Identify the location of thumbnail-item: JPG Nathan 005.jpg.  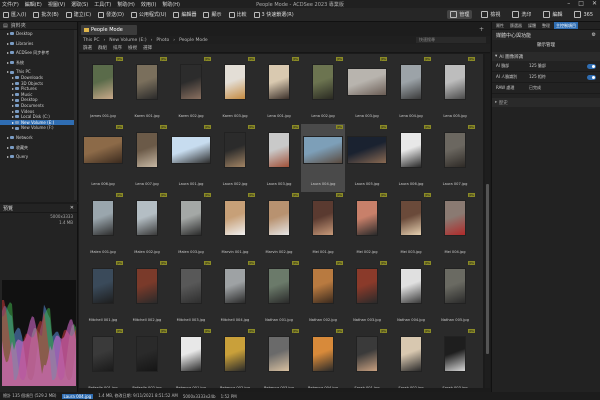
(455, 294).